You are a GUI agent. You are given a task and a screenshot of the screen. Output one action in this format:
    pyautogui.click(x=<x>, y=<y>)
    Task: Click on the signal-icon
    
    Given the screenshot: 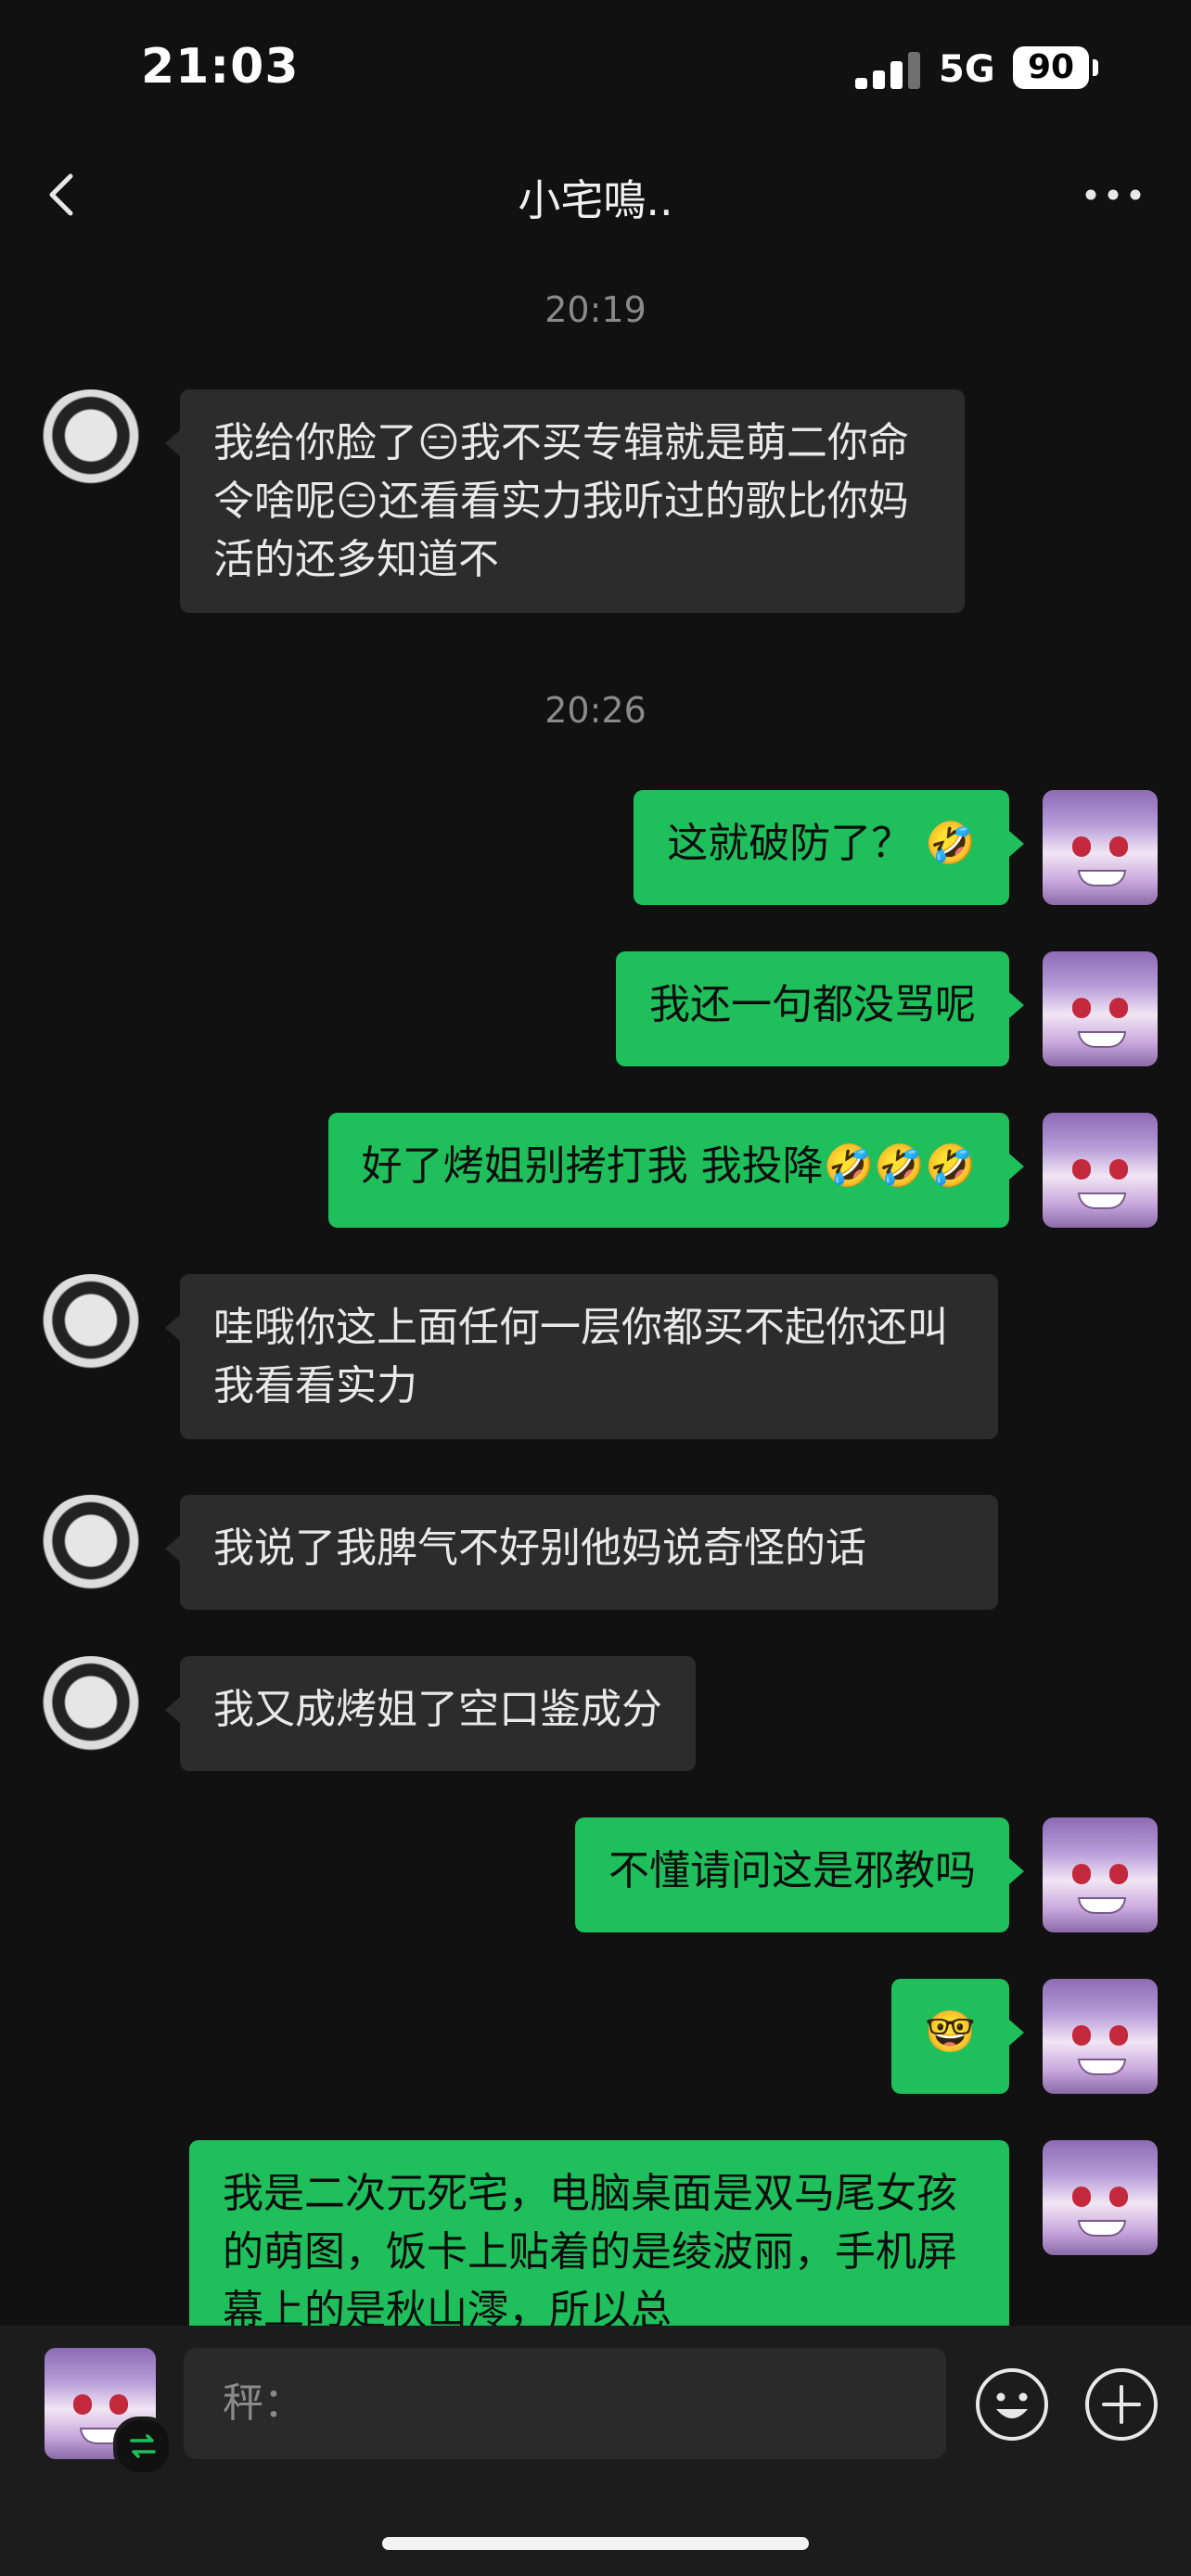 What is the action you would take?
    pyautogui.click(x=888, y=71)
    